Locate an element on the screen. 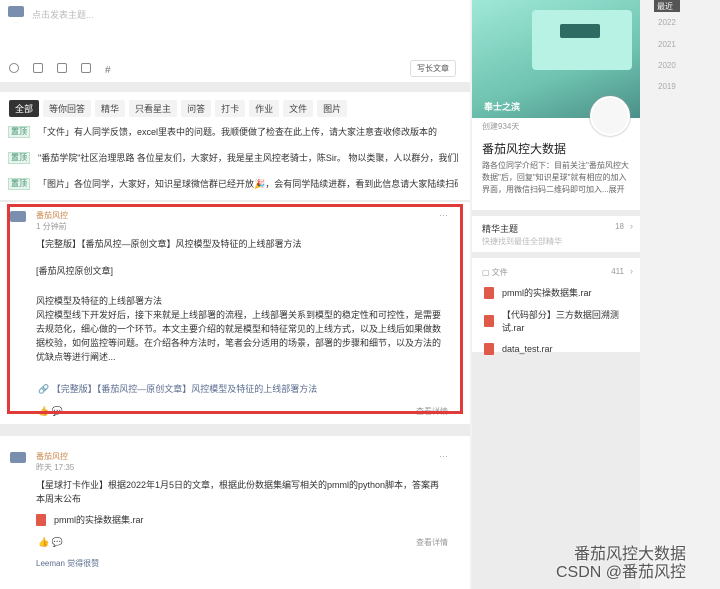  video-icon is located at coordinates (86, 68).